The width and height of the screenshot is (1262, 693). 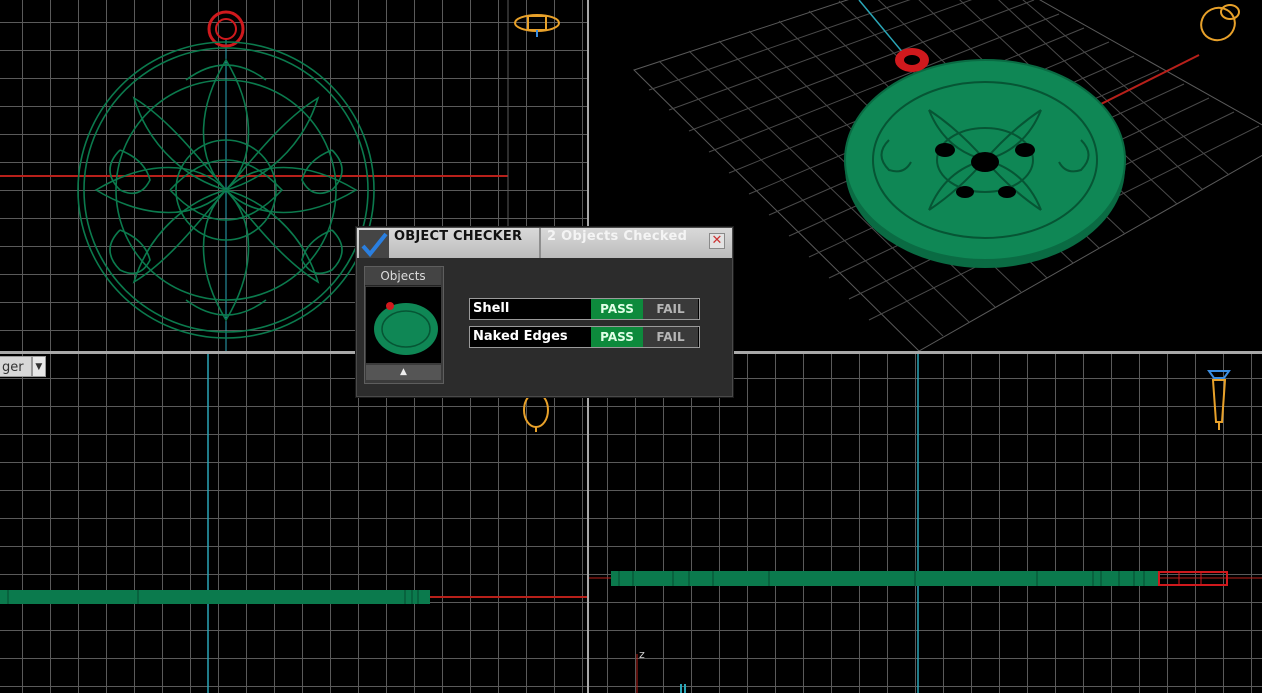 I want to click on ring-view-icon-right, so click(x=1219, y=399).